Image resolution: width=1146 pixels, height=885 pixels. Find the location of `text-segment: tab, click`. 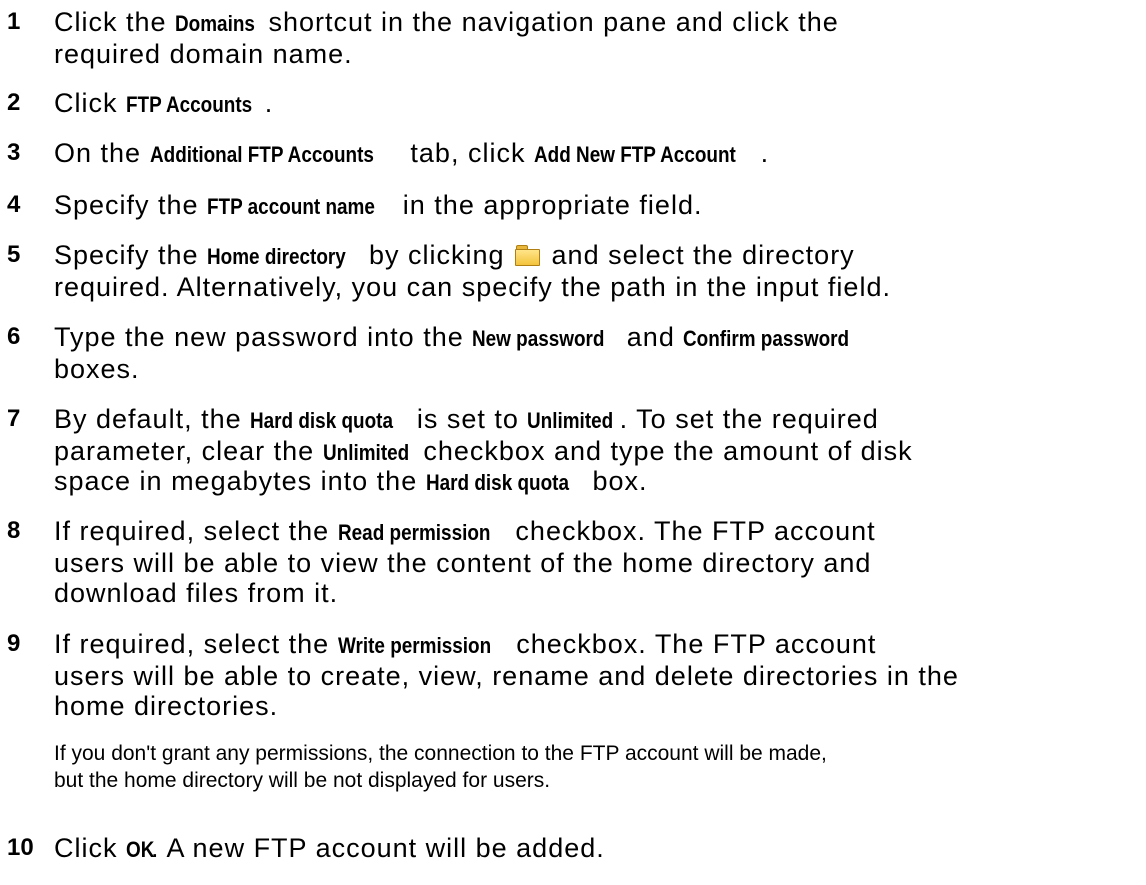

text-segment: tab, click is located at coordinates (467, 153).